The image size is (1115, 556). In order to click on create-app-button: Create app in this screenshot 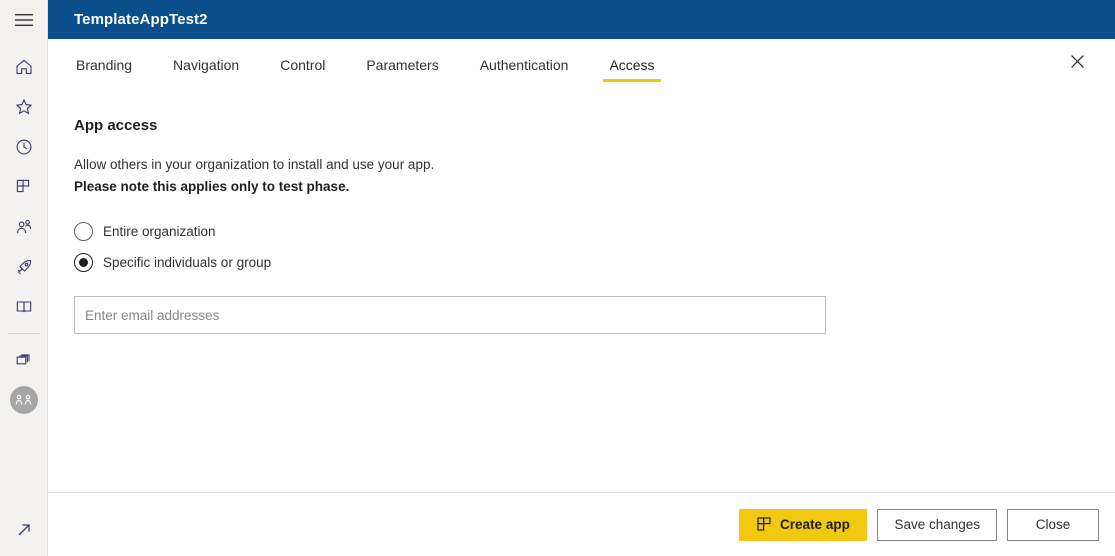, I will do `click(803, 524)`.